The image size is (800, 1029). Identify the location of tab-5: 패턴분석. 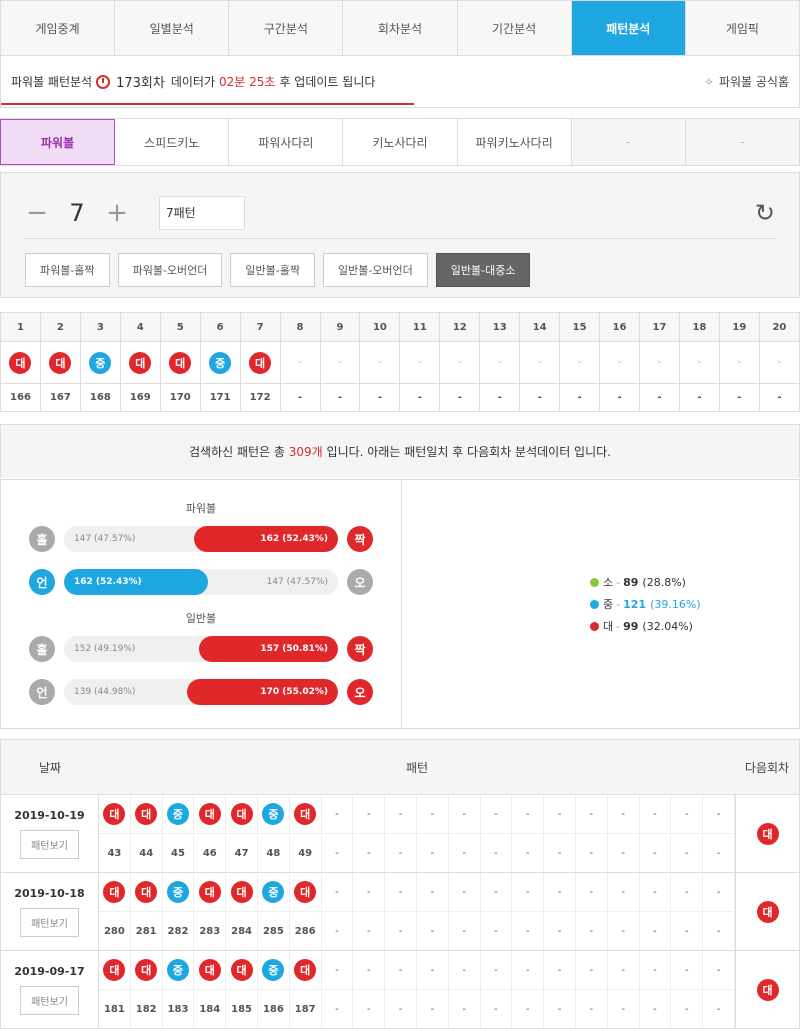
(628, 28).